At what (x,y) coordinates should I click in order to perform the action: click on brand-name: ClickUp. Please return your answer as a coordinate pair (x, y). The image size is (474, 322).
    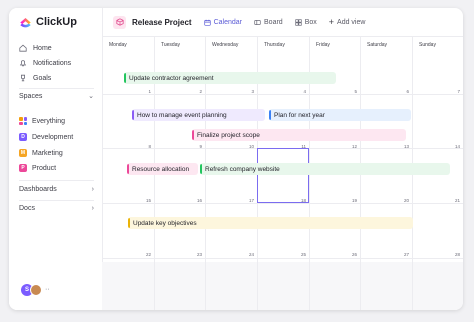
    Looking at the image, I should click on (56, 22).